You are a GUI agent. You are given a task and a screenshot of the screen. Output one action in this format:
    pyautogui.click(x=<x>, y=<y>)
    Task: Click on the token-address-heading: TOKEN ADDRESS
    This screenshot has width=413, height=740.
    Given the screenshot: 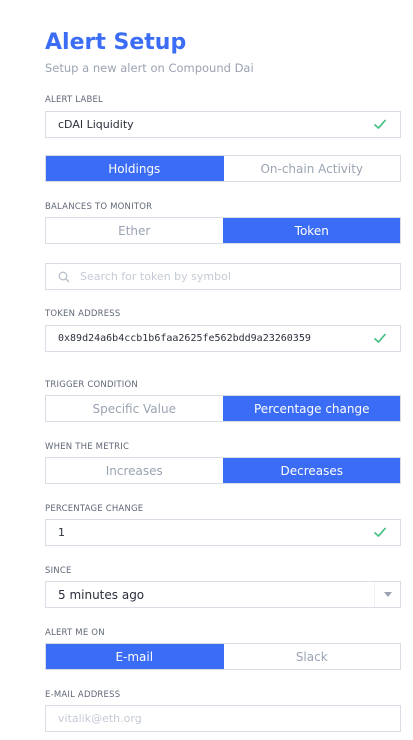 What is the action you would take?
    pyautogui.click(x=83, y=314)
    